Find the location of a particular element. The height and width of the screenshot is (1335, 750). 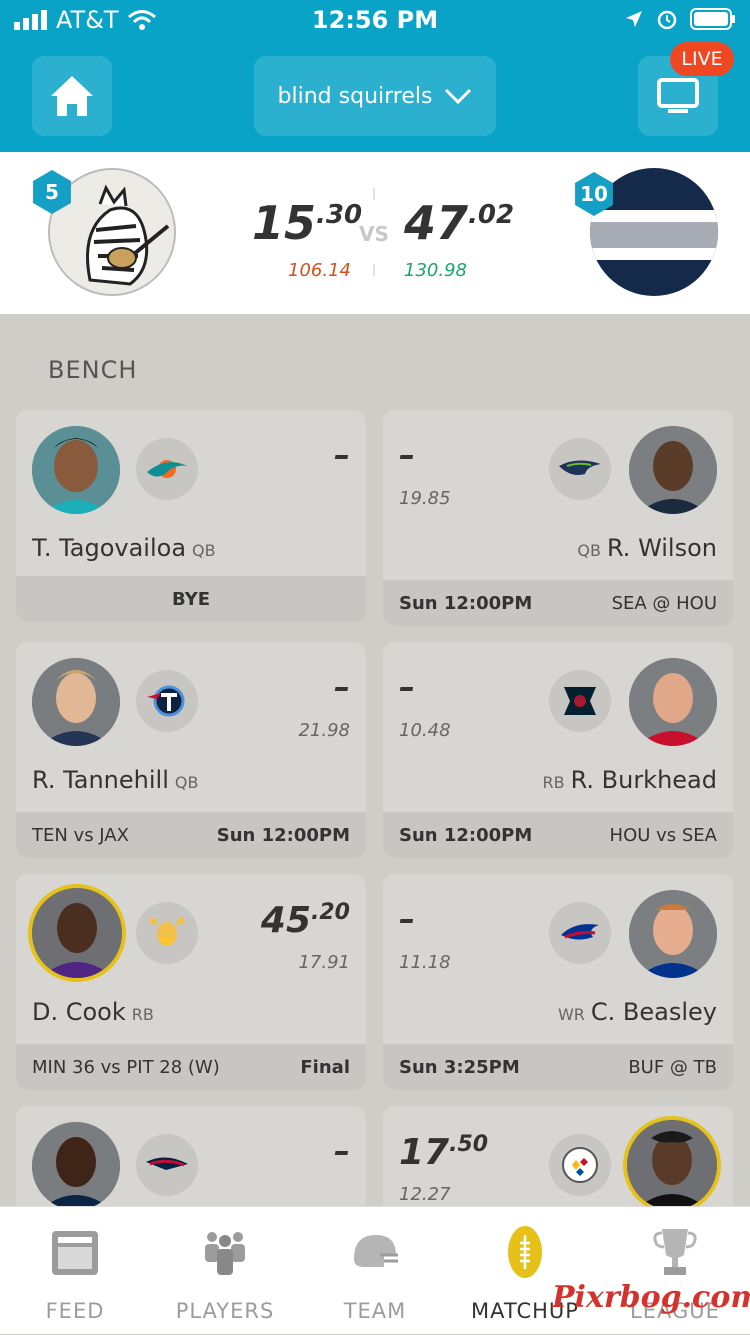

player-card-tagovailoa: – T. Tagovailoa QB BYE is located at coordinates (191, 516).